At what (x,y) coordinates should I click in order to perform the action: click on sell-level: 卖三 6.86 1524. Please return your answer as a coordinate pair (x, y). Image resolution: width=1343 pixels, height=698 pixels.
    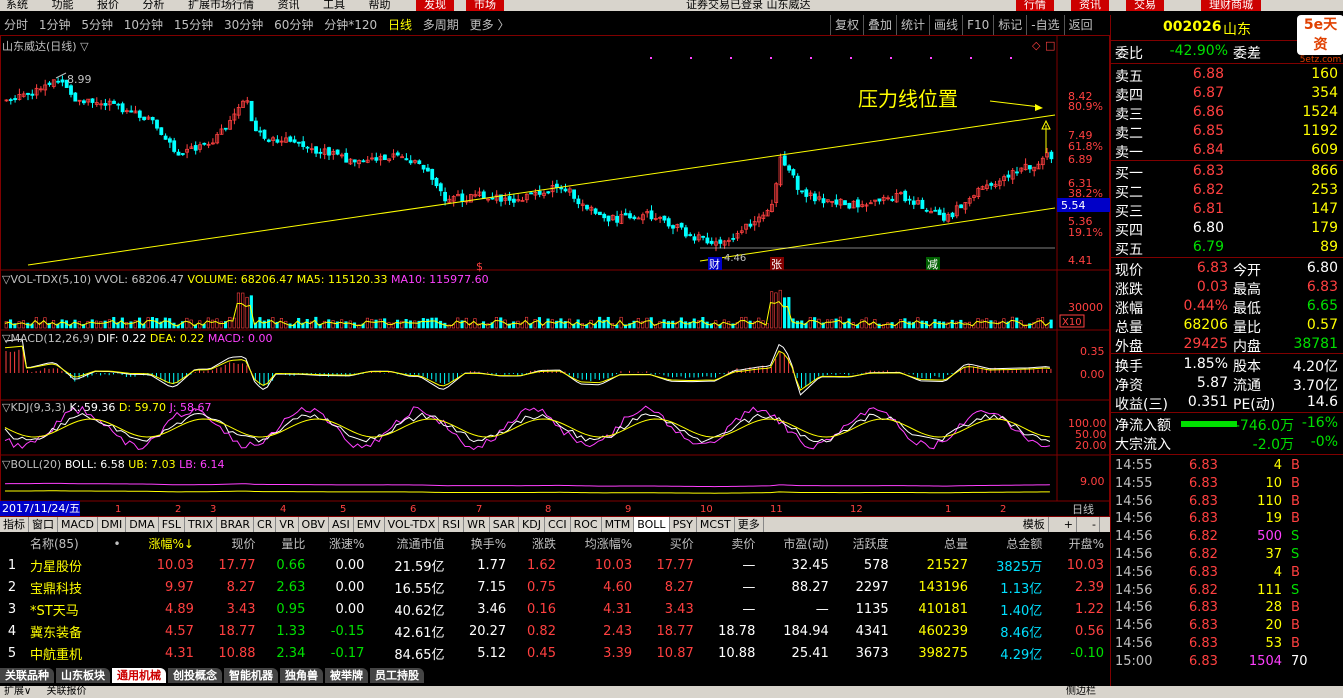
    Looking at the image, I should click on (1227, 113).